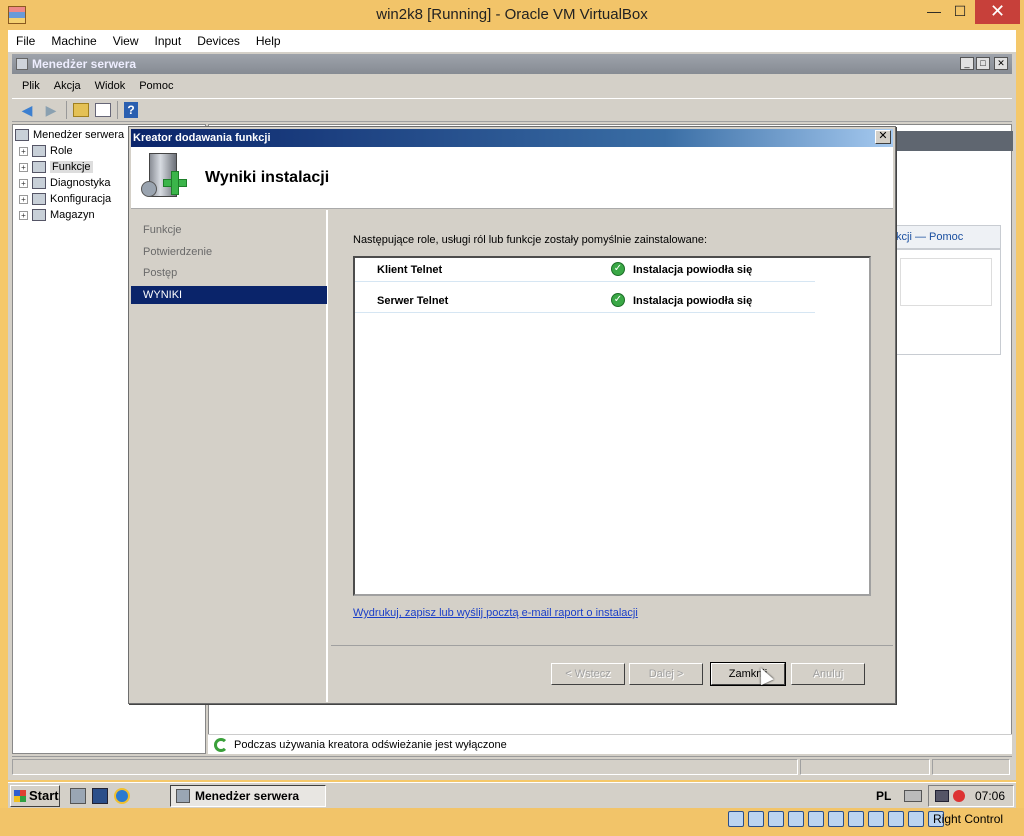  Describe the element at coordinates (162, 230) in the screenshot. I see `step-funkcje: Funkcje` at that location.